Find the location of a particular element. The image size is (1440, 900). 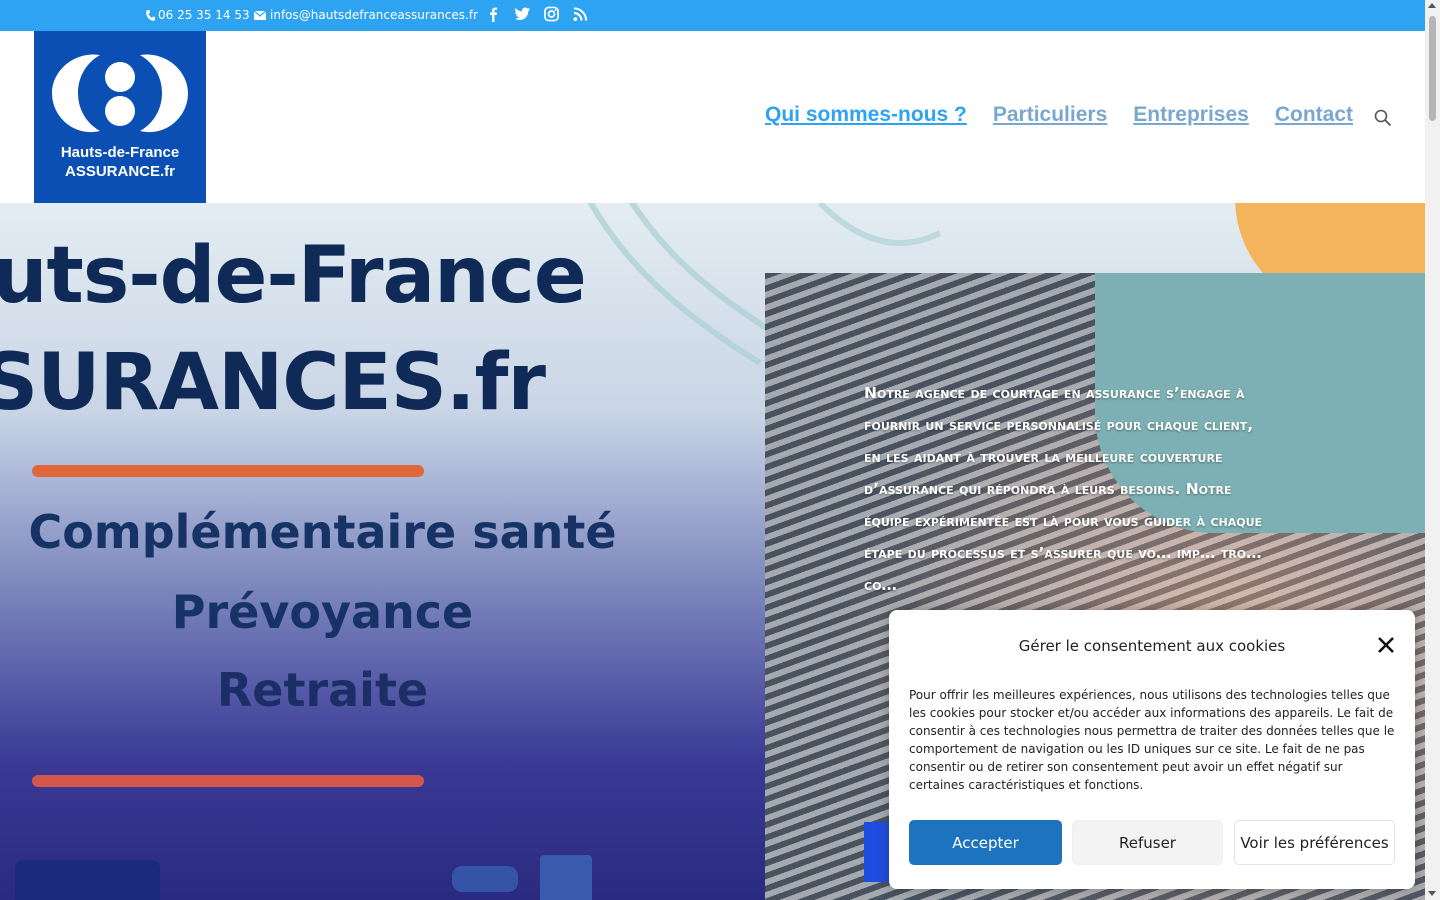

hero-product-retraite: Retraite is located at coordinates (322, 690).